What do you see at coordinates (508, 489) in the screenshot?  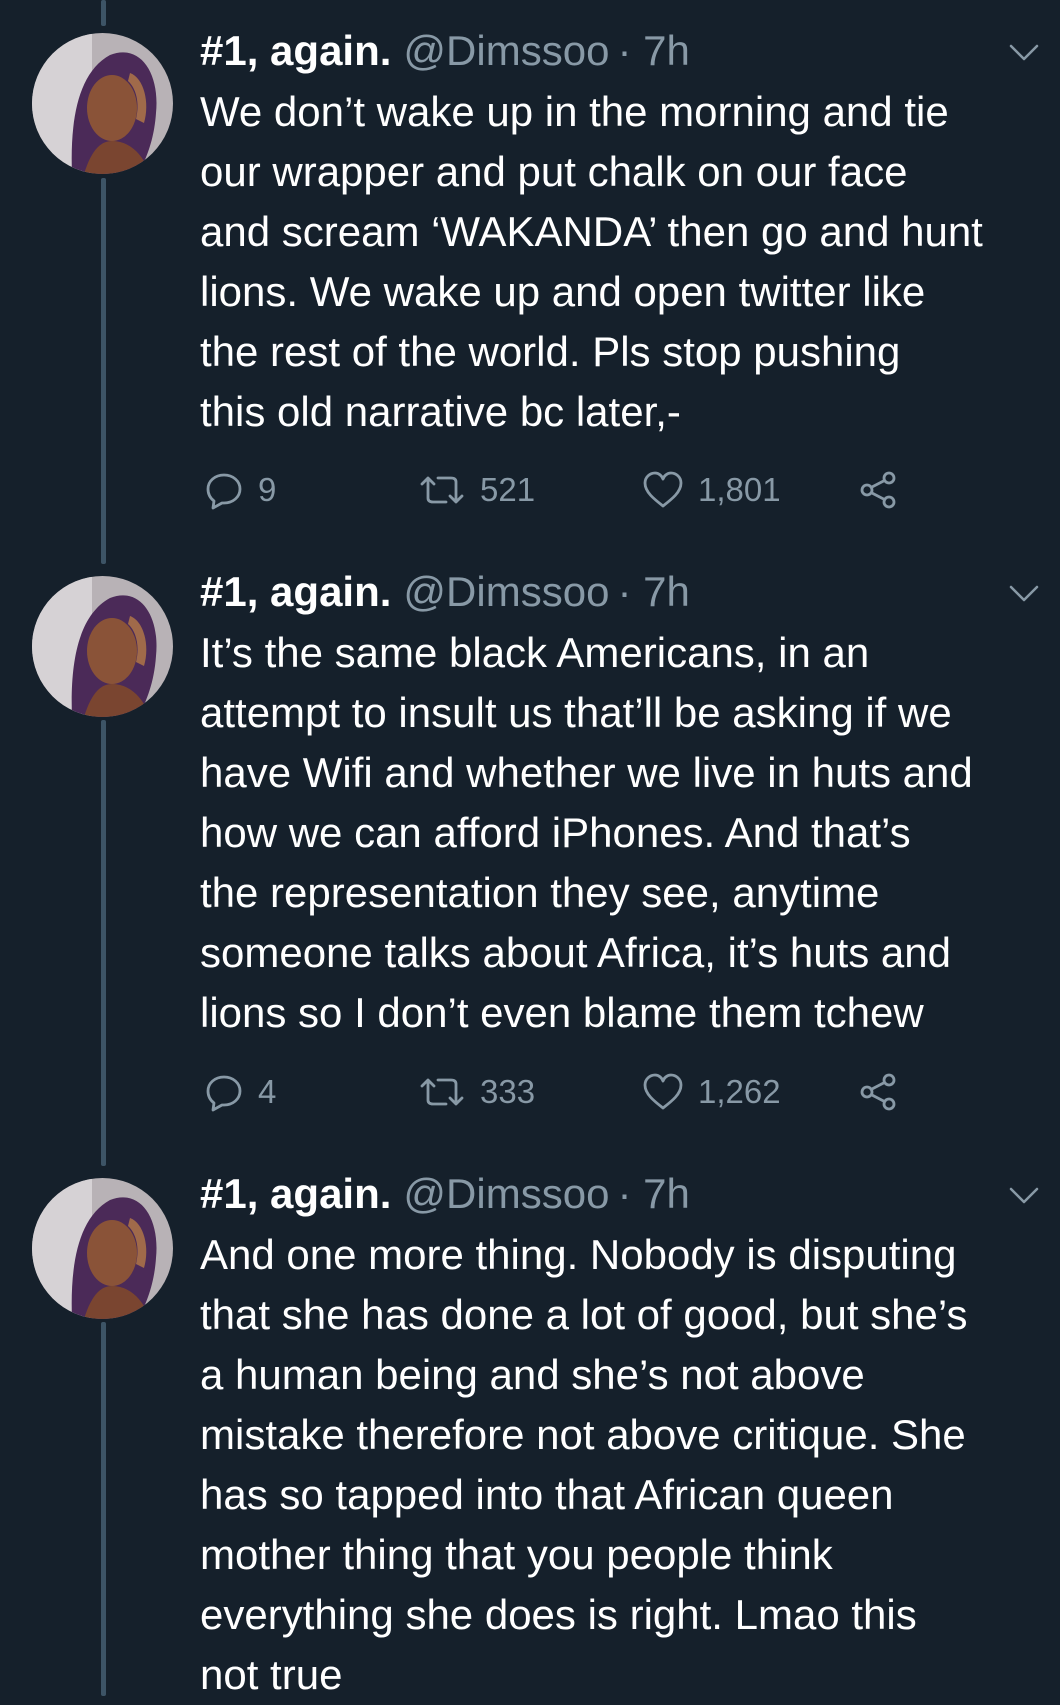 I see `retweet-count: 521` at bounding box center [508, 489].